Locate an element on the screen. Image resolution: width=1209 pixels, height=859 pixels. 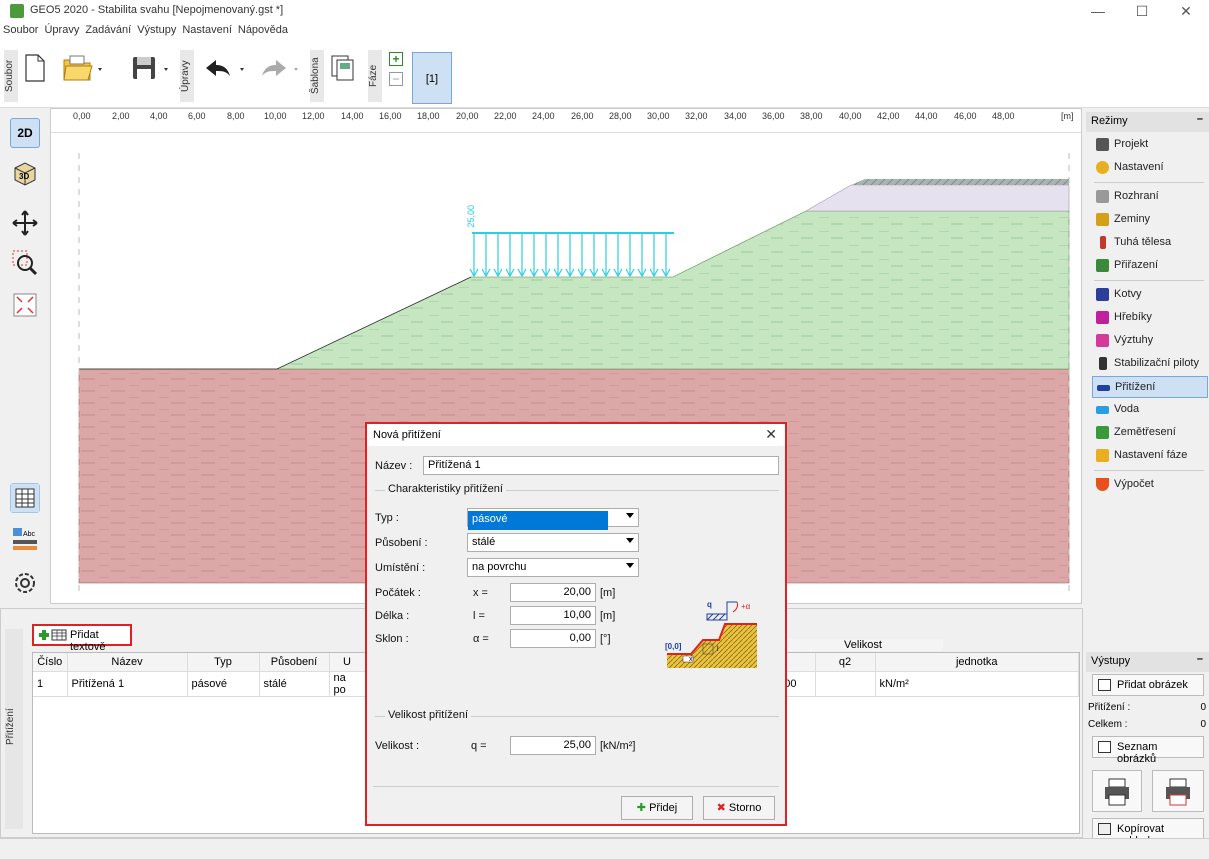
pocatek-input: 20,00 is located at coordinates (553, 592).